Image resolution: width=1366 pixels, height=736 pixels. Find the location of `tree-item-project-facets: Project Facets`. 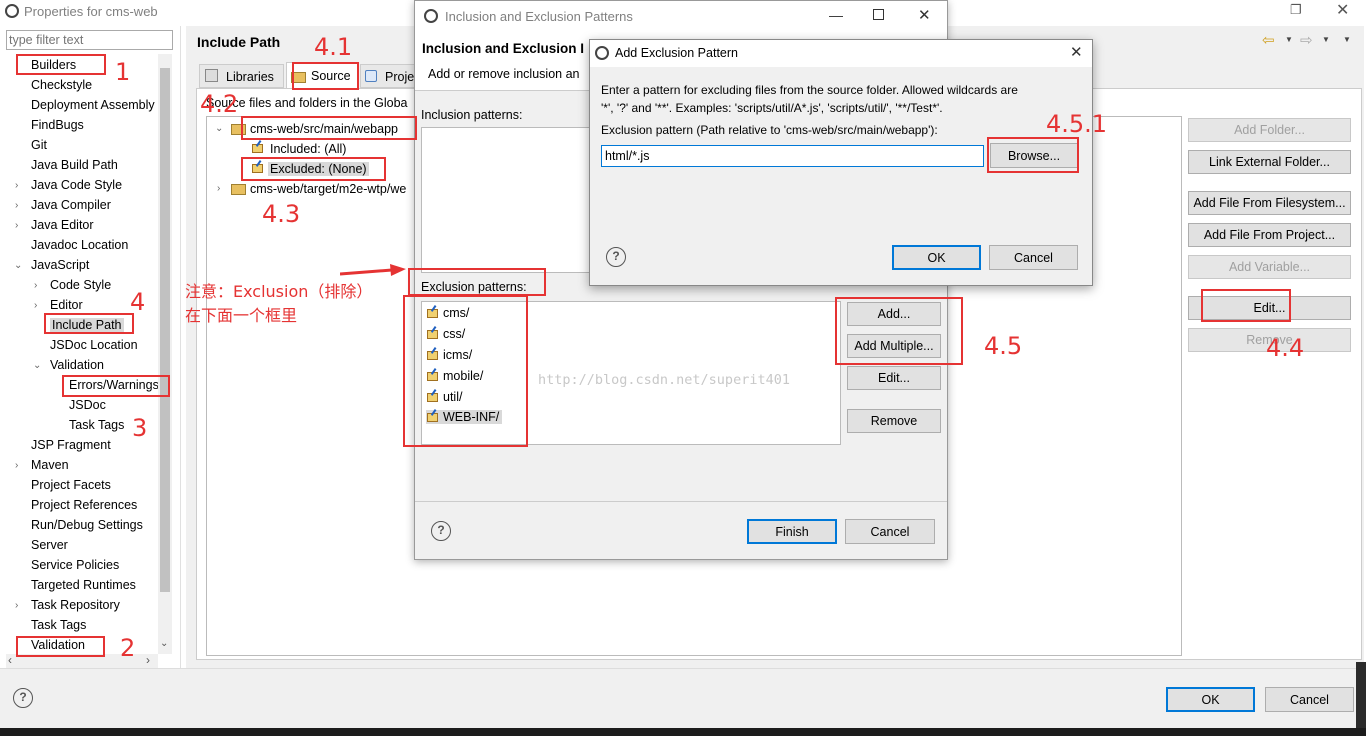

tree-item-project-facets: Project Facets is located at coordinates (71, 485).